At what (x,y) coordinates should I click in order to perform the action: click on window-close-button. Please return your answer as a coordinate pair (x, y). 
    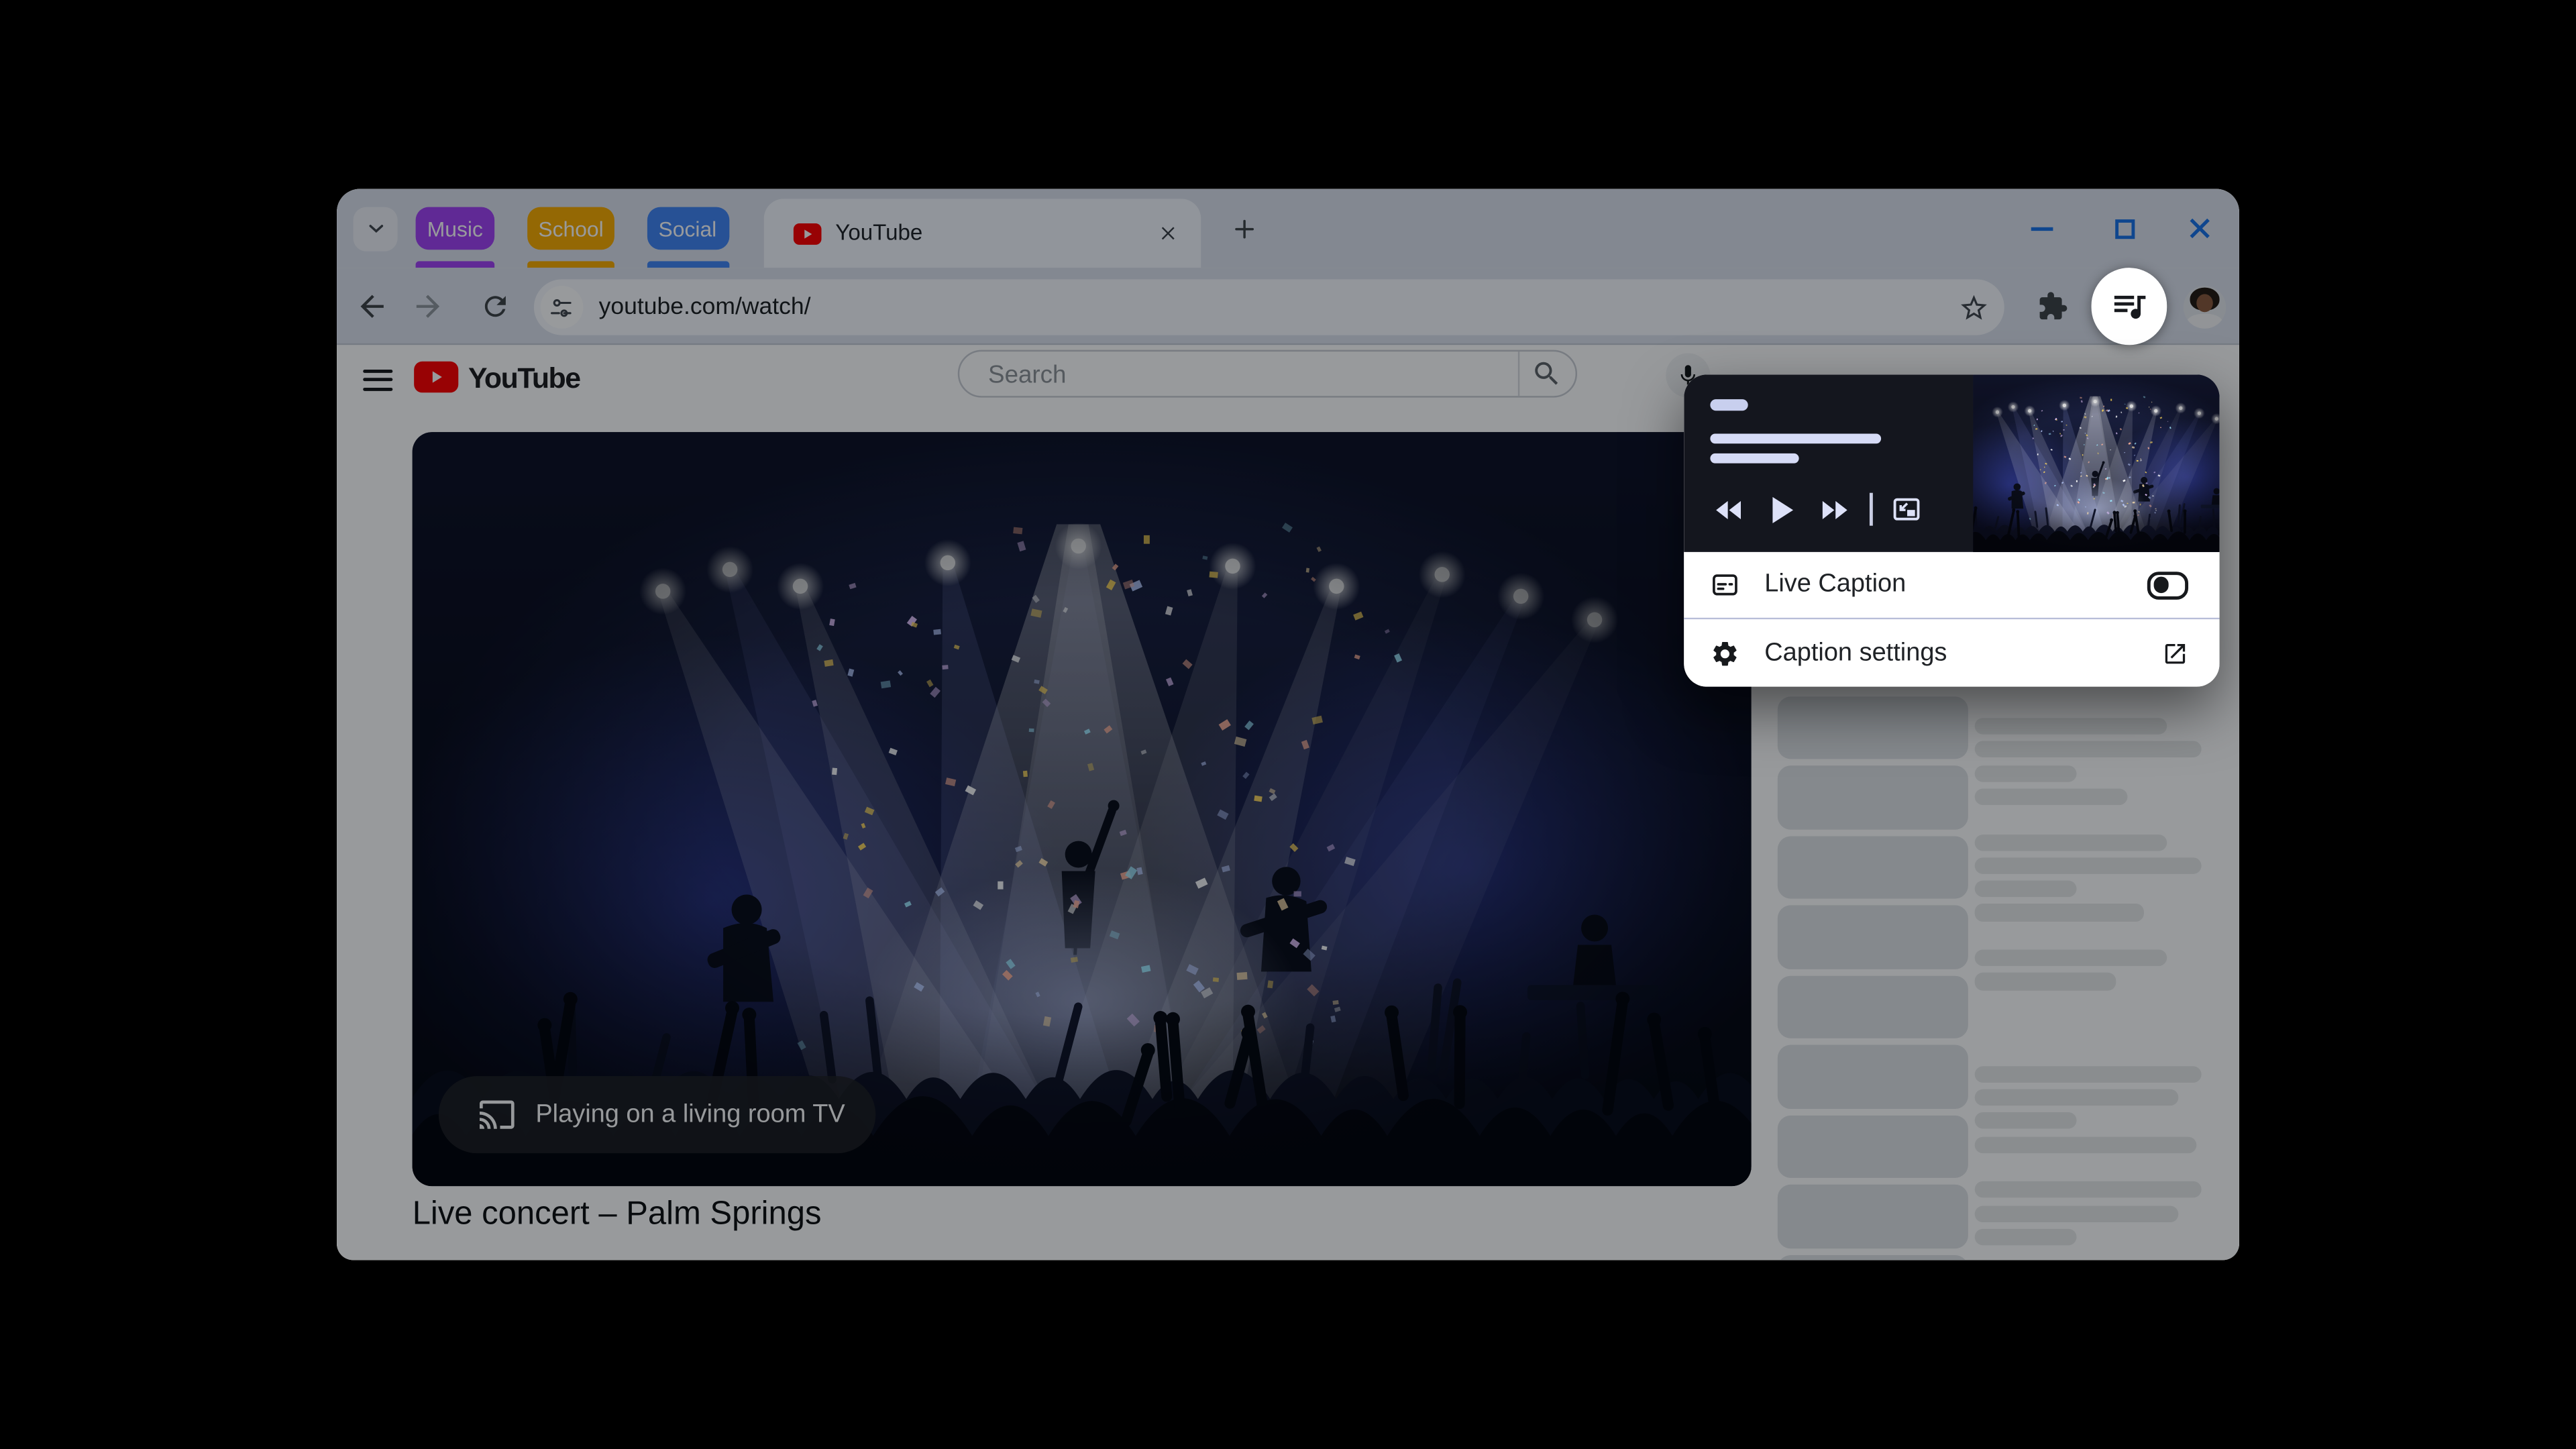
    Looking at the image, I should click on (2200, 228).